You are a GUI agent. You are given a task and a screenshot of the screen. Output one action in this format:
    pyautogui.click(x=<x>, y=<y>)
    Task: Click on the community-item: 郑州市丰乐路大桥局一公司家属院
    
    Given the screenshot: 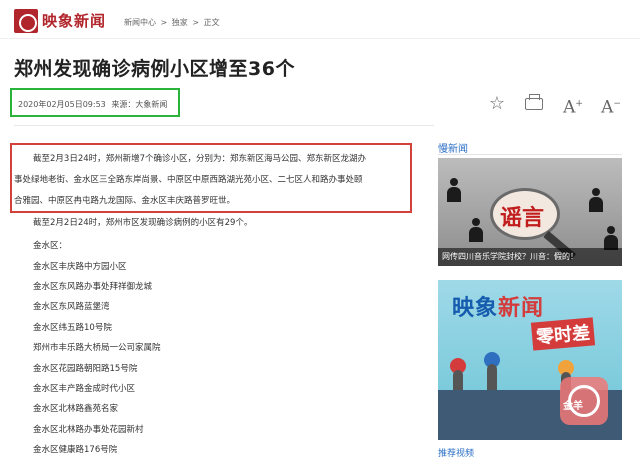 What is the action you would take?
    pyautogui.click(x=97, y=348)
    